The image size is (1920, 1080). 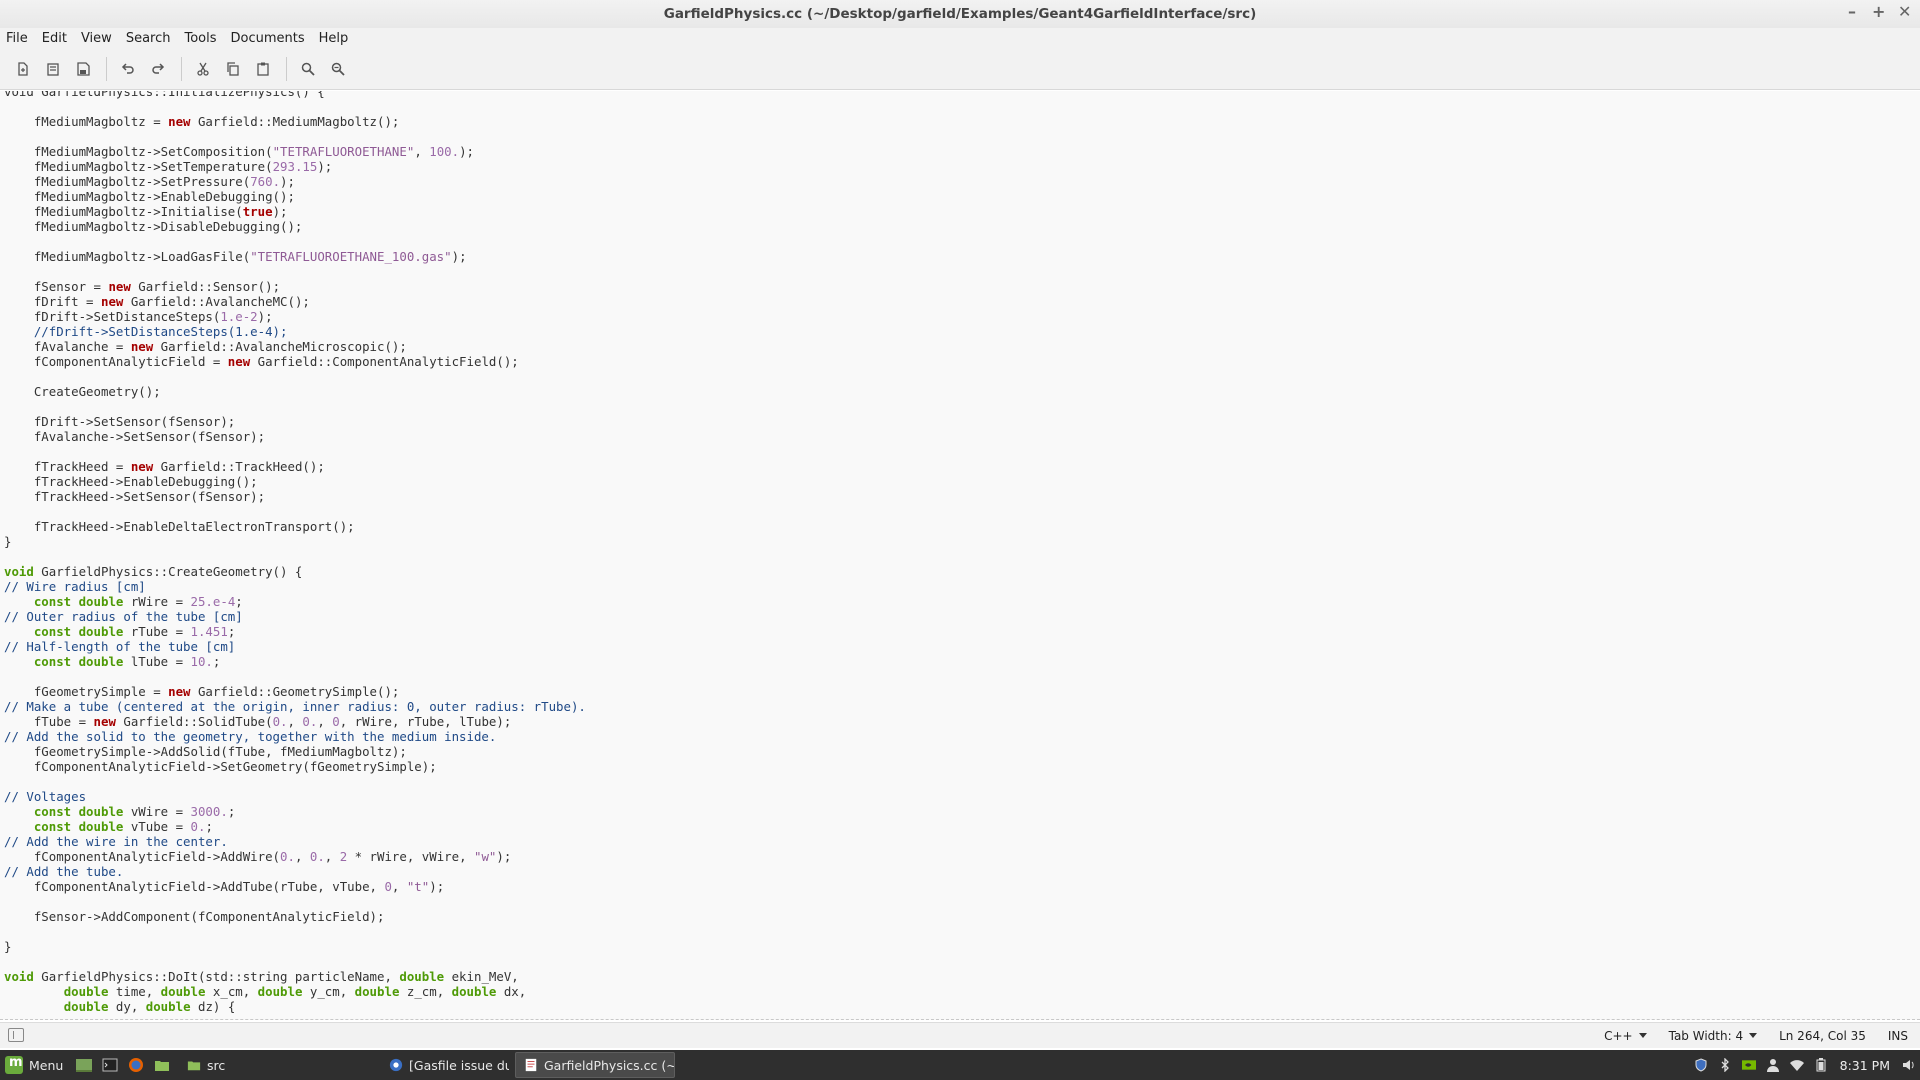 What do you see at coordinates (16, 1035) in the screenshot?
I see `side-panel-toggle-icon` at bounding box center [16, 1035].